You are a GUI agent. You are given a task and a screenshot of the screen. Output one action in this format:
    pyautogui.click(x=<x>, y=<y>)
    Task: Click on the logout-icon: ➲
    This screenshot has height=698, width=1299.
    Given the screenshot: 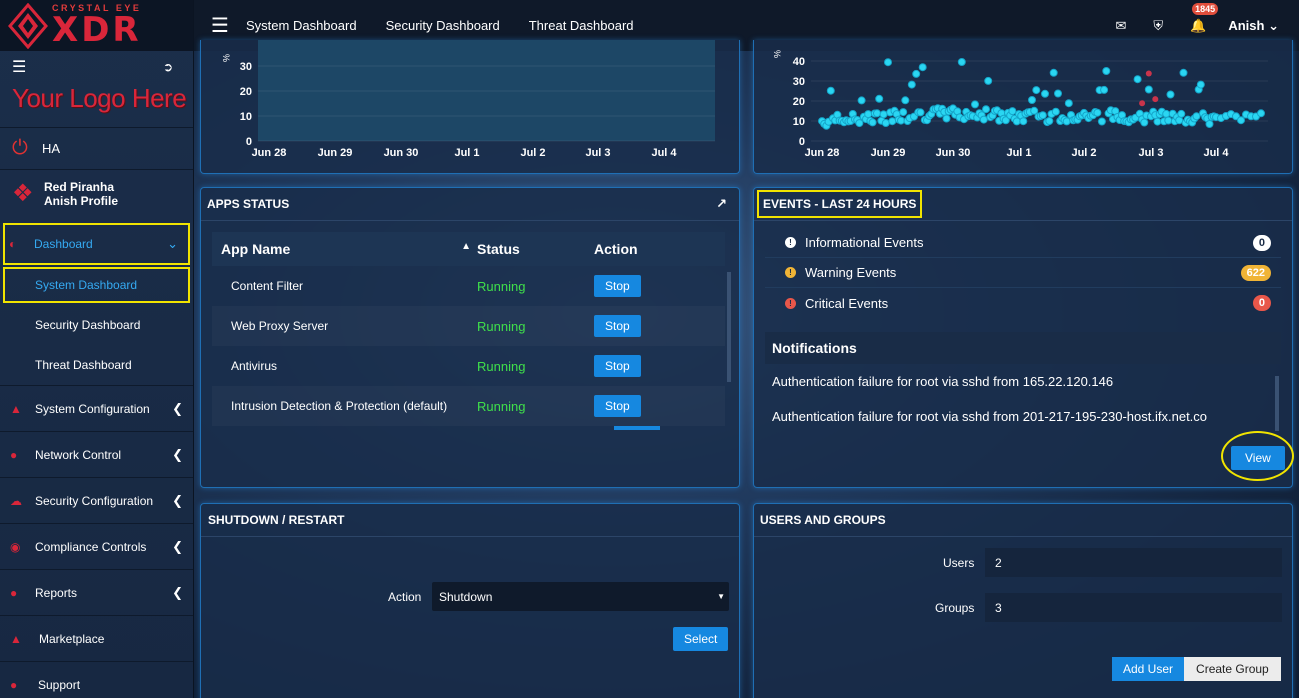 What is the action you would take?
    pyautogui.click(x=168, y=67)
    